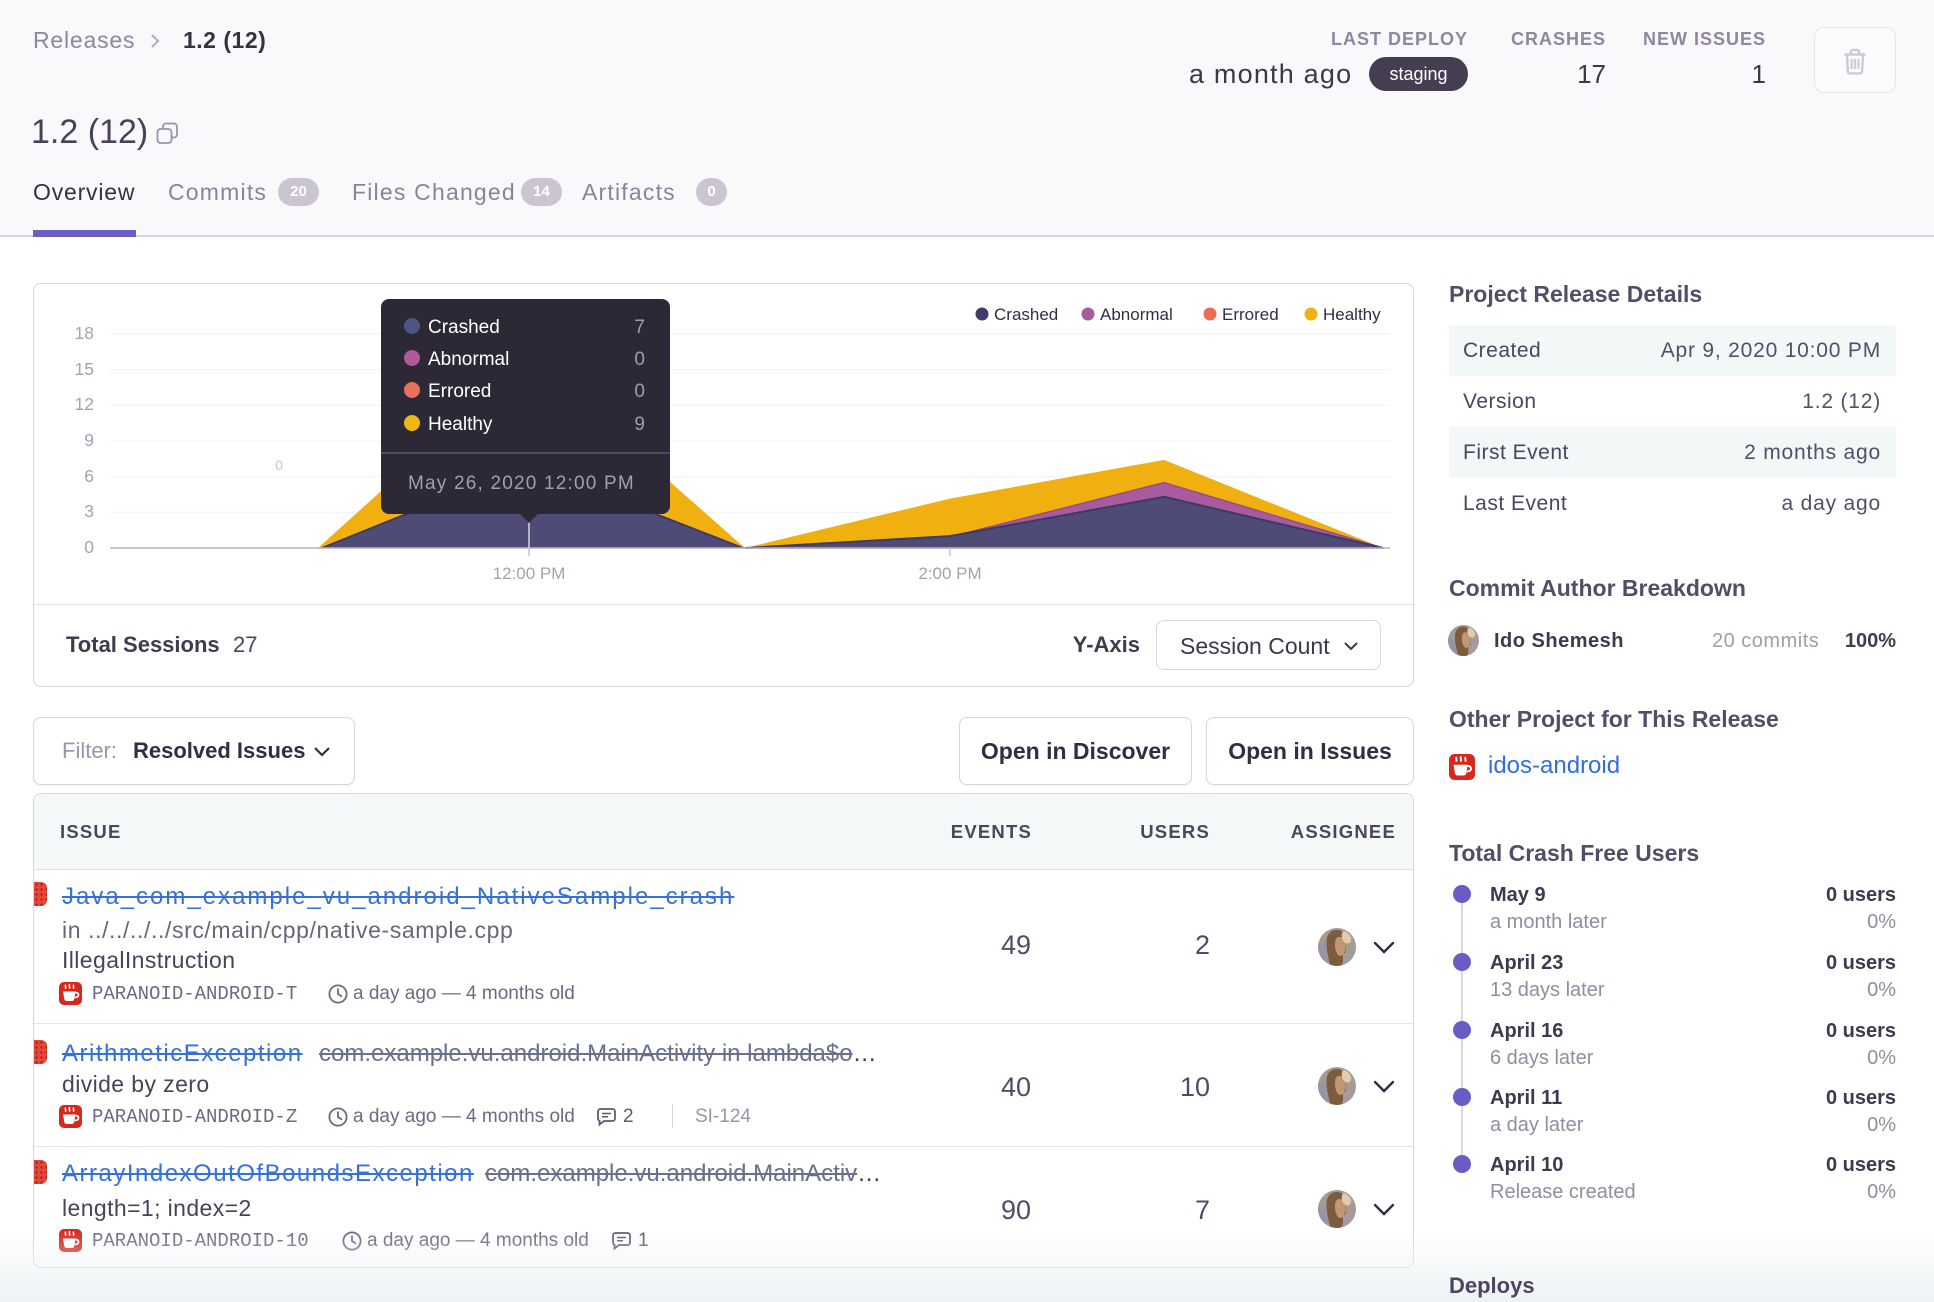  I want to click on svg-text: May 26, 2020 12:00 PM, so click(521, 483).